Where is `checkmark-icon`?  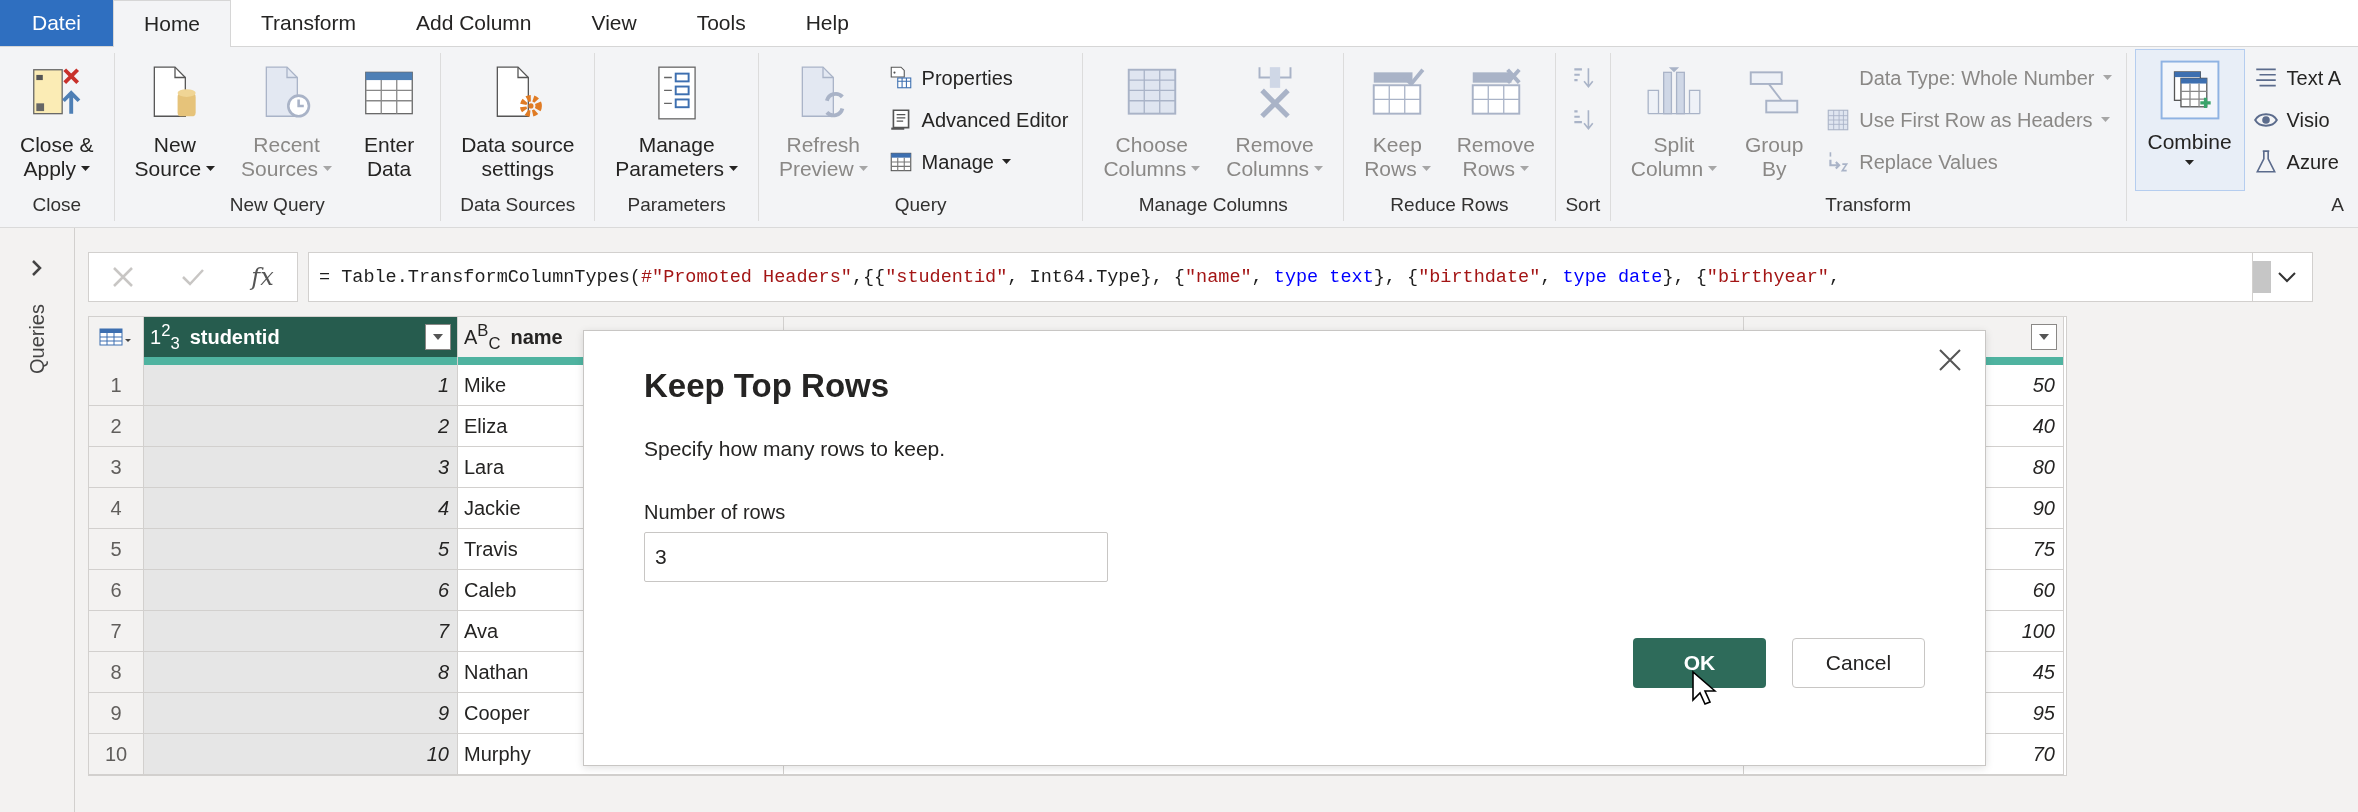
checkmark-icon is located at coordinates (192, 277).